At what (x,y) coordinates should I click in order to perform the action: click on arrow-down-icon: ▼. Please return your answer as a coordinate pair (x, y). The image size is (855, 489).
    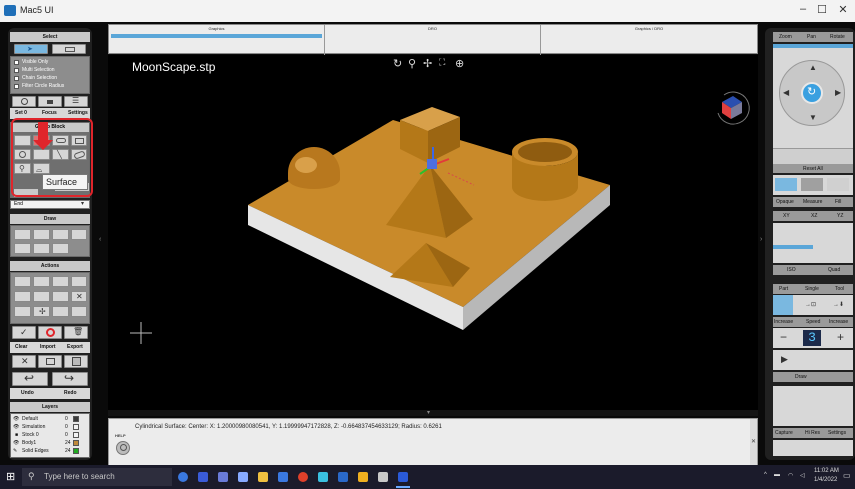
    Looking at the image, I should click on (813, 117).